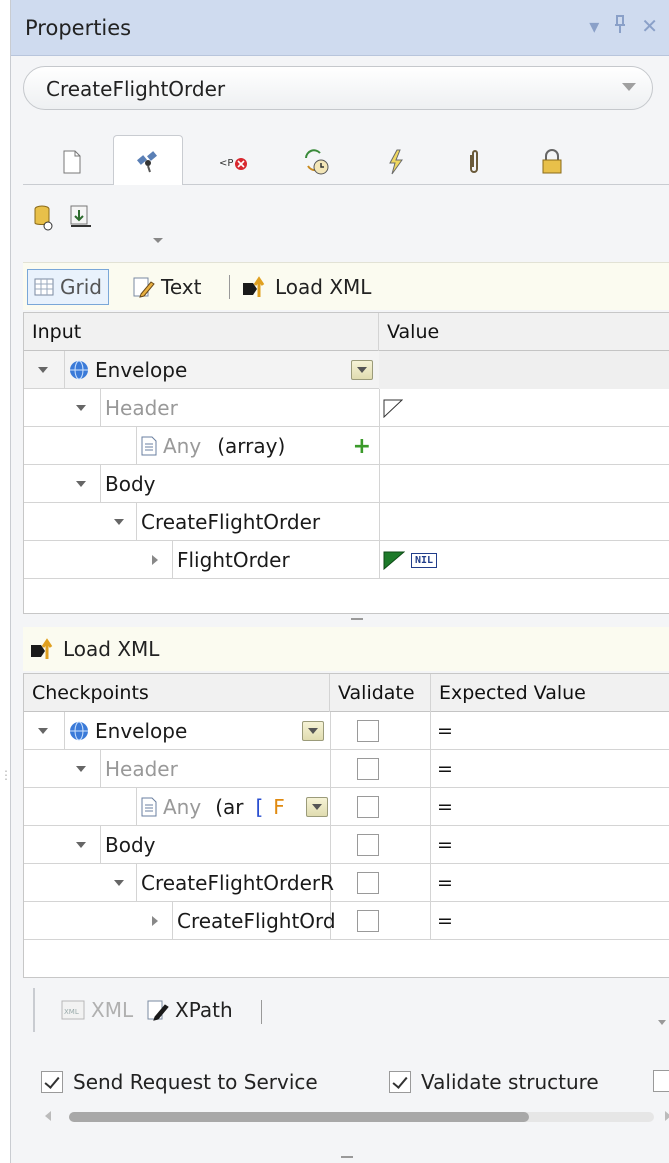 The image size is (669, 1163). I want to click on column-header-value: Value, so click(413, 332).